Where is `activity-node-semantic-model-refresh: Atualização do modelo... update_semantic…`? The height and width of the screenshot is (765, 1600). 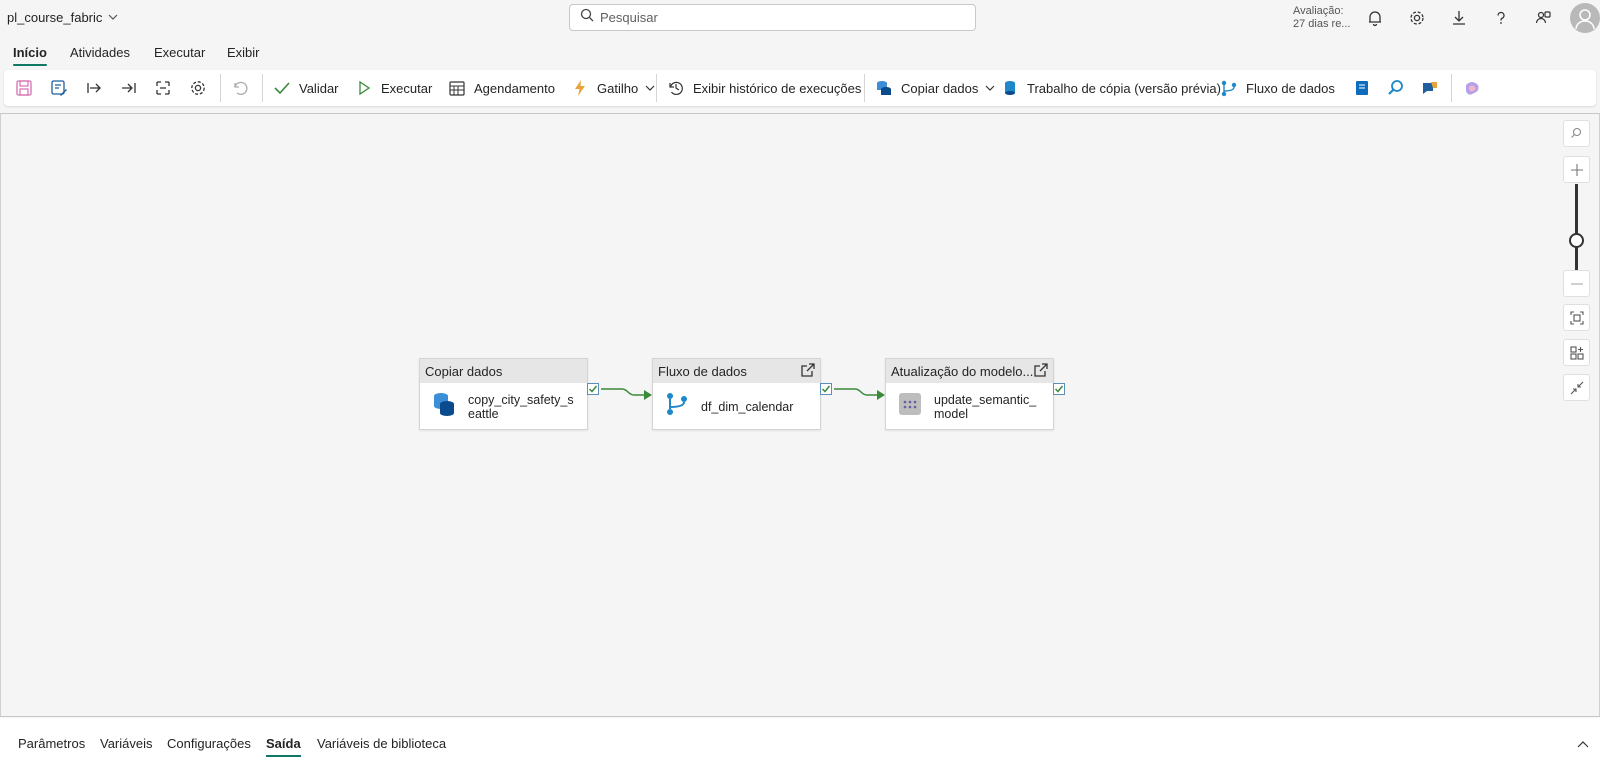
activity-node-semantic-model-refresh: Atualização do modelo... update_semantic… is located at coordinates (969, 394).